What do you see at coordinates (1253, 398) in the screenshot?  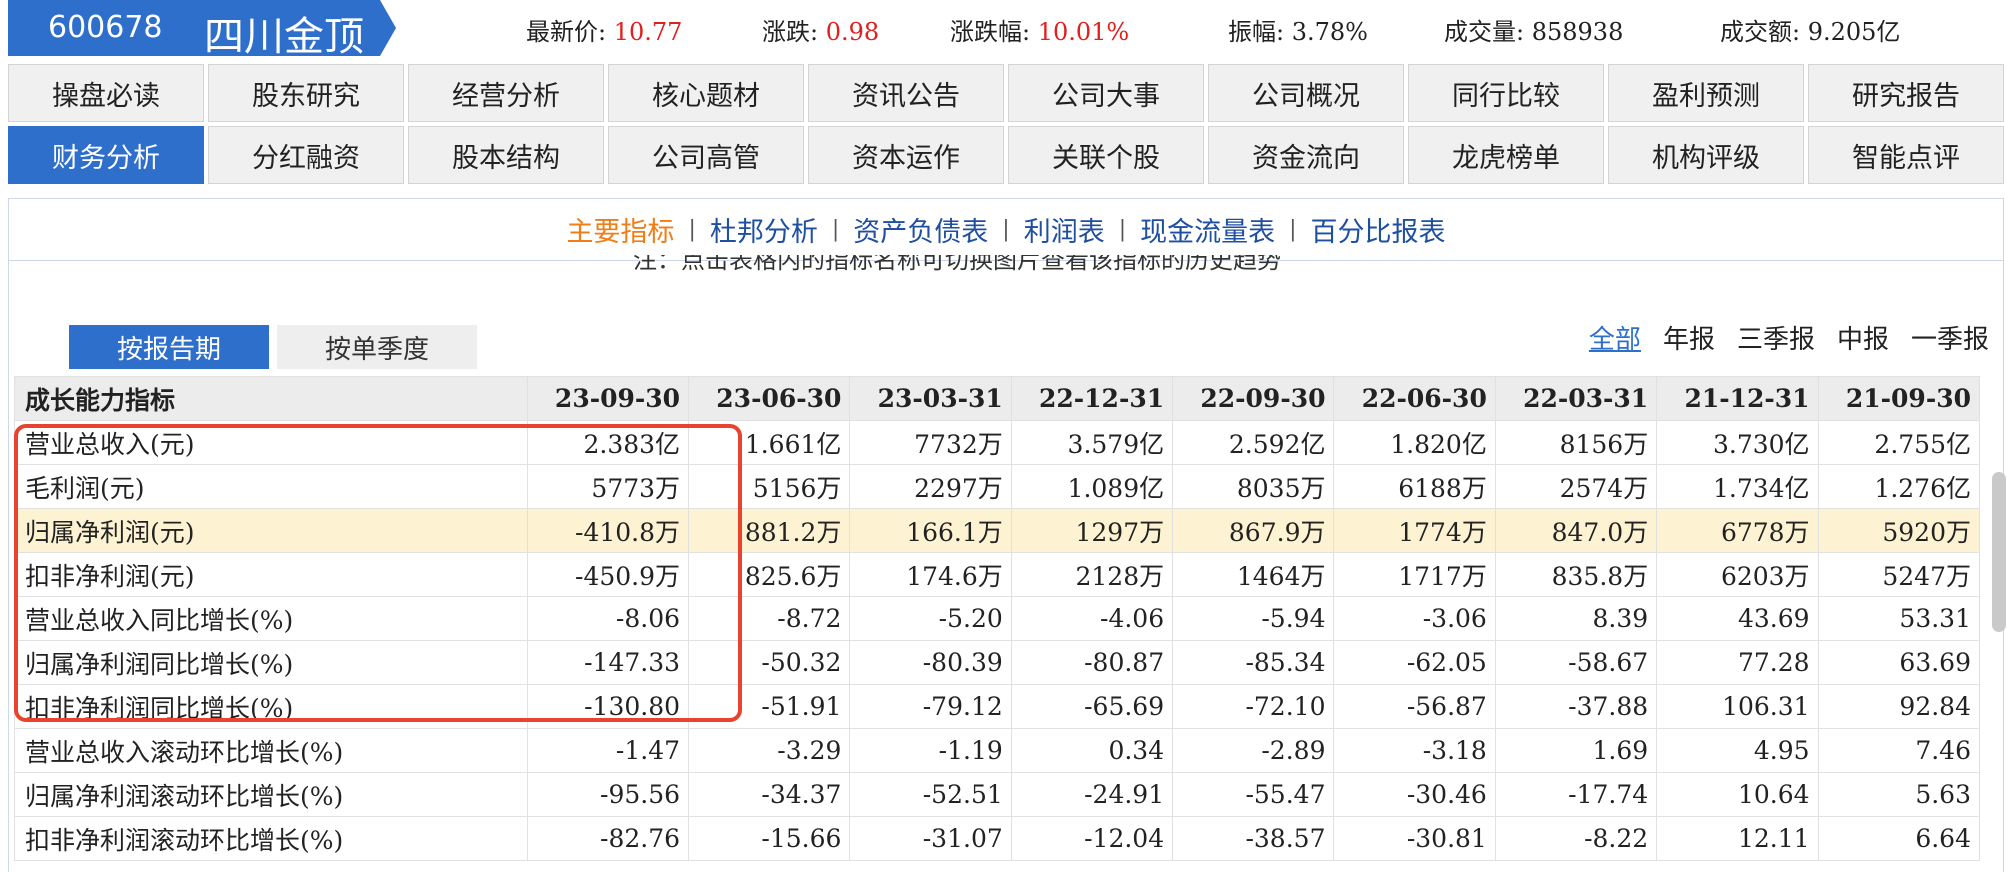 I see `table-header-date: 22-09-30` at bounding box center [1253, 398].